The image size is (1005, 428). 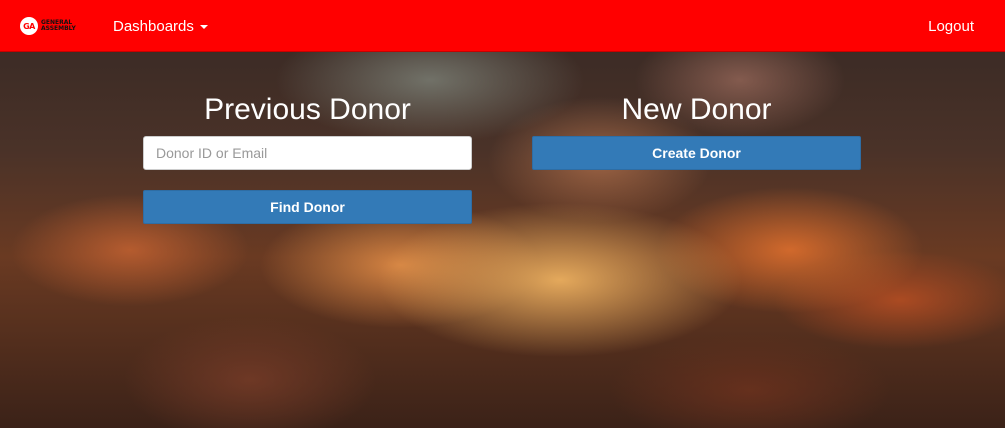 What do you see at coordinates (696, 109) in the screenshot?
I see `new-donor-heading: New Donor` at bounding box center [696, 109].